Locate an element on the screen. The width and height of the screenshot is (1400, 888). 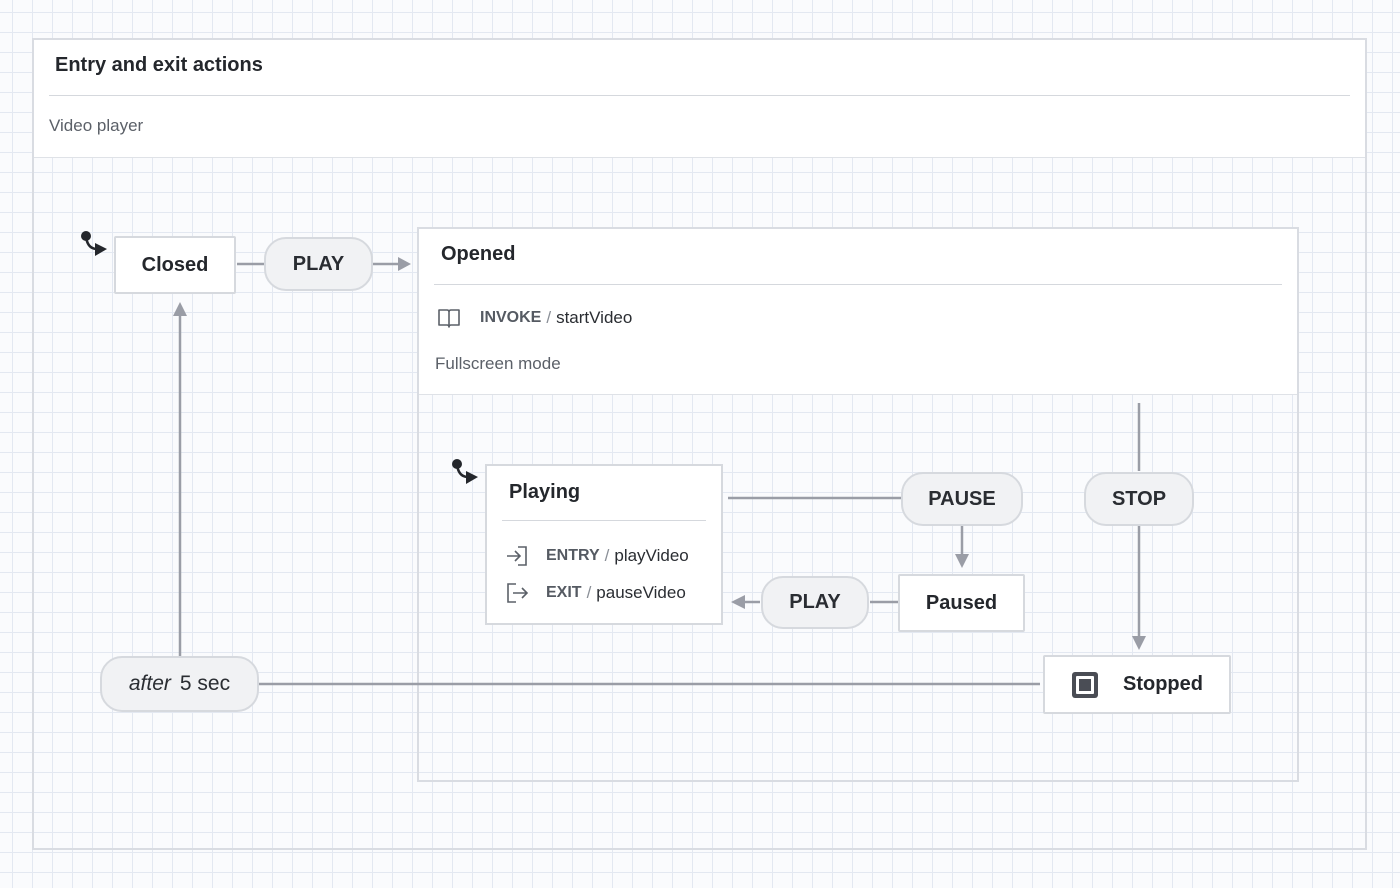
event-stop: STOP is located at coordinates (1139, 499).